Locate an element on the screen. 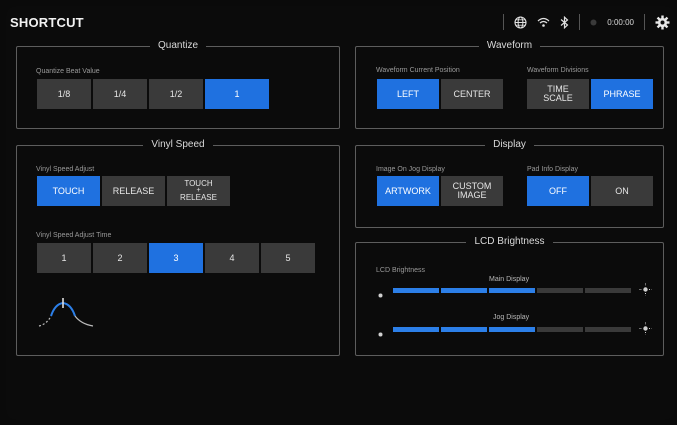 The height and width of the screenshot is (425, 677). quantize-option-1-2: 1/2 is located at coordinates (176, 94).